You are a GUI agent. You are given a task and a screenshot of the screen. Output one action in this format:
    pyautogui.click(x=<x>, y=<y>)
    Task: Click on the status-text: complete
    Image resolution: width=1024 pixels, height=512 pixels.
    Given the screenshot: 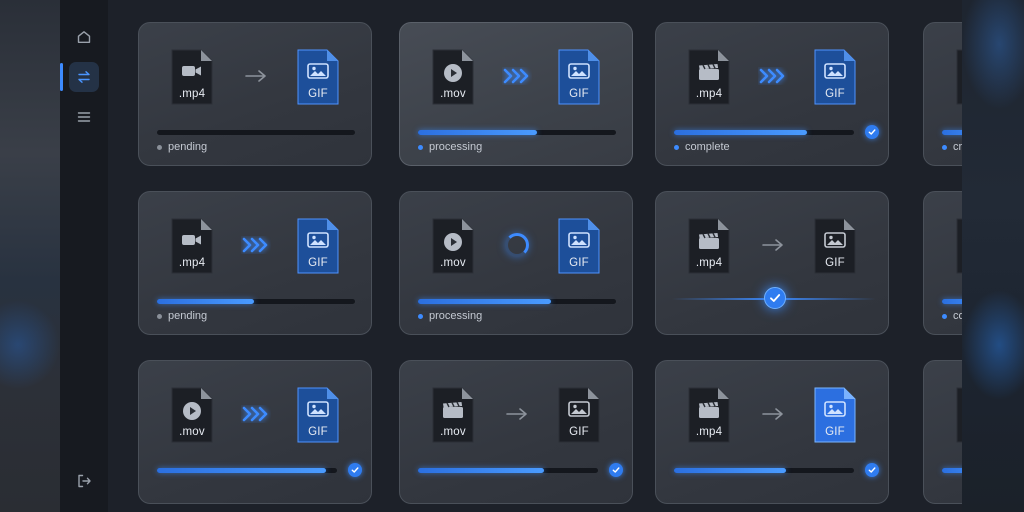 What is the action you would take?
    pyautogui.click(x=707, y=147)
    